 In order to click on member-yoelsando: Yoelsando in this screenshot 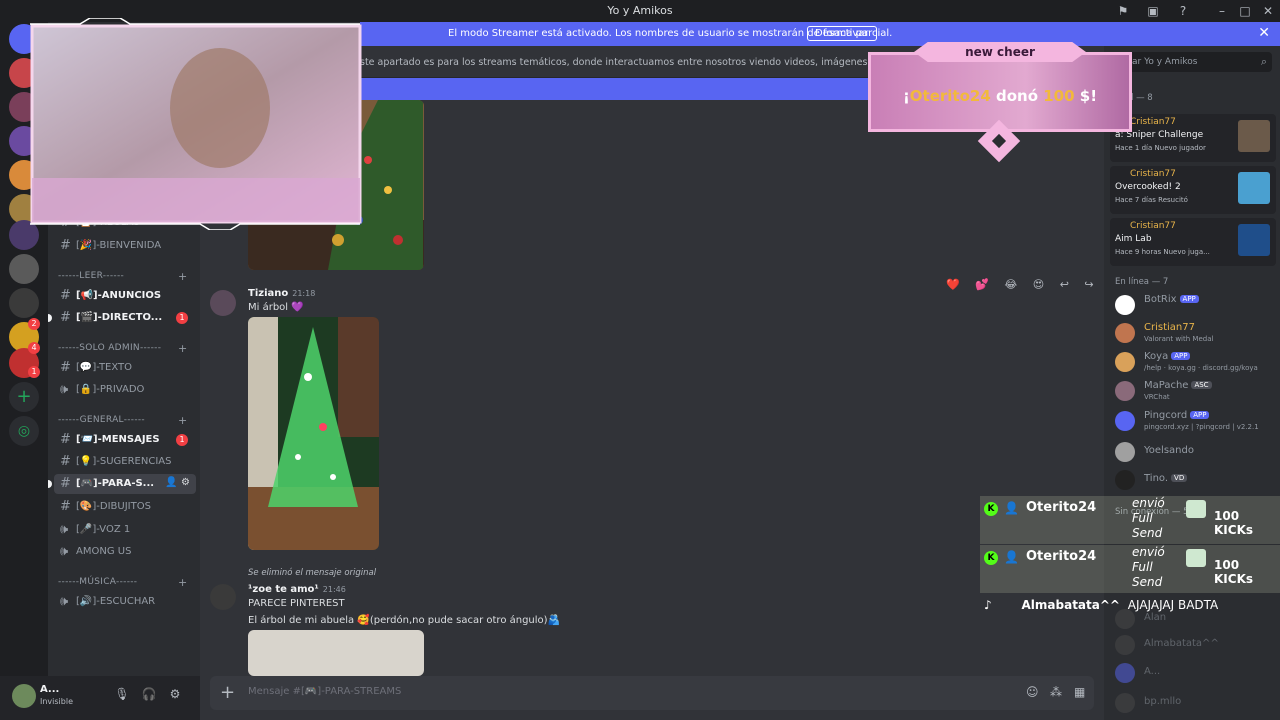, I will do `click(1195, 452)`.